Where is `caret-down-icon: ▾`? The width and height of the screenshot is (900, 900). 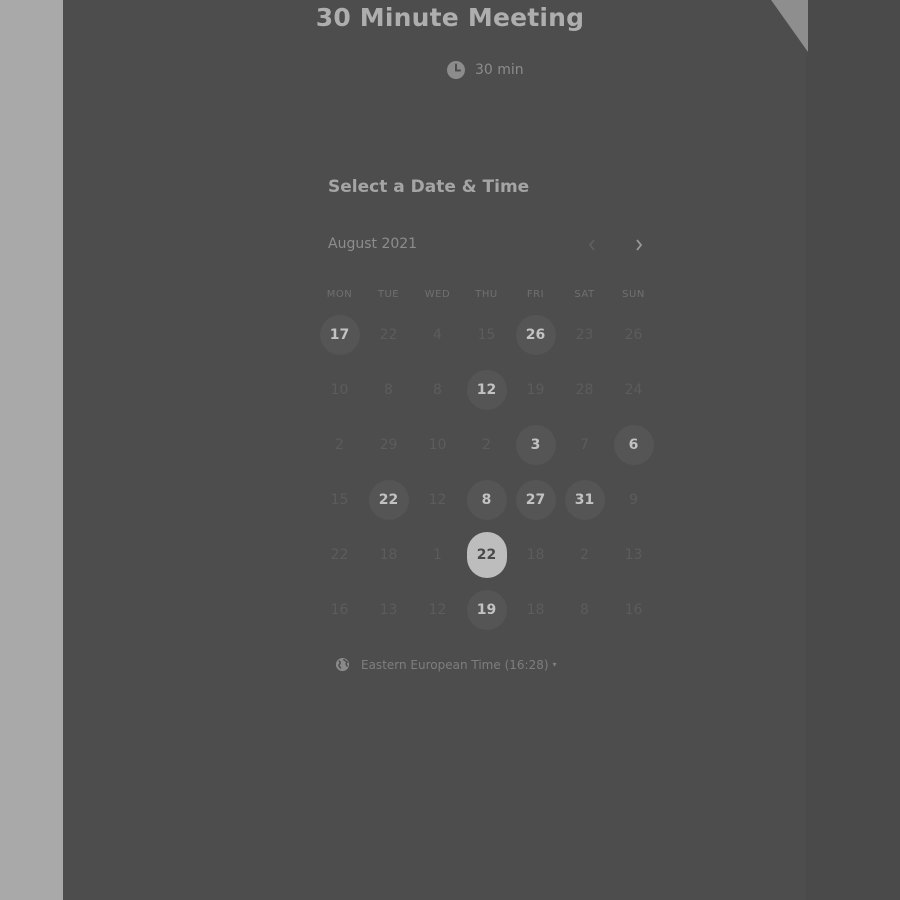 caret-down-icon: ▾ is located at coordinates (554, 664).